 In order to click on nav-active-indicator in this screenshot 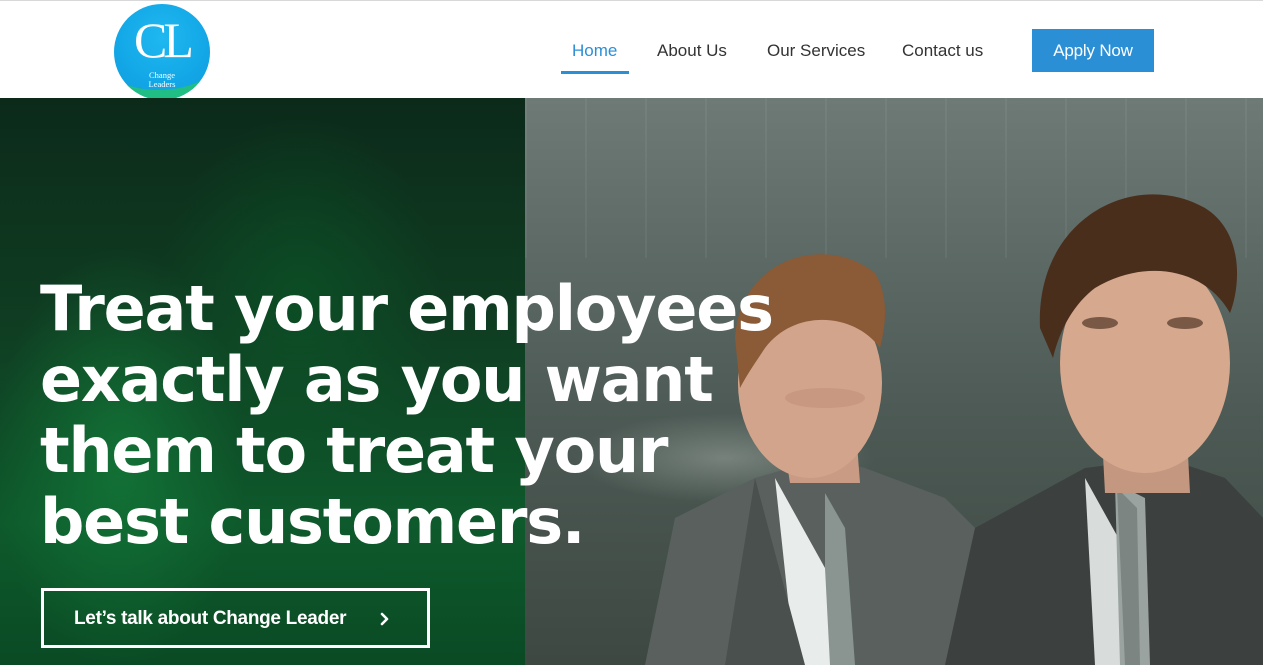, I will do `click(595, 72)`.